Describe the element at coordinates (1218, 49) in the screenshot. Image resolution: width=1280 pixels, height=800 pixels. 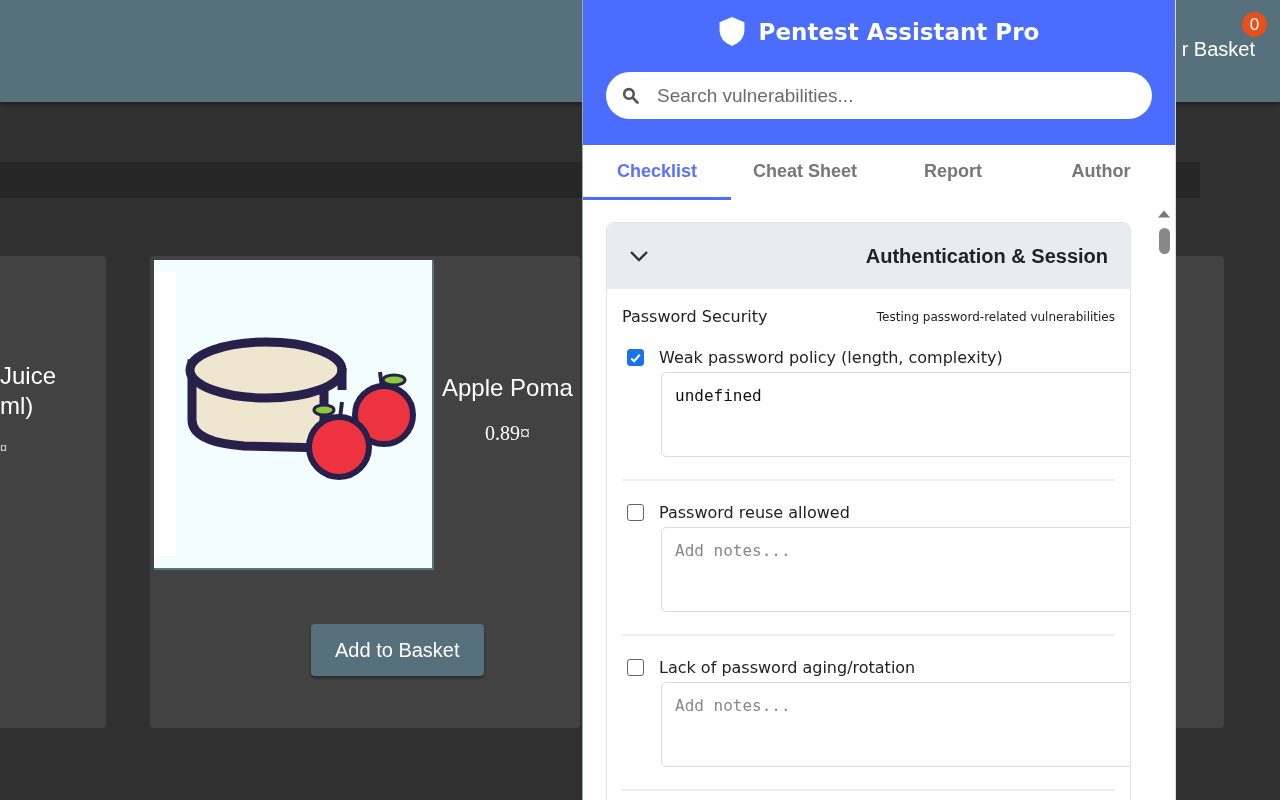
I see `basket-link: r Basket` at that location.